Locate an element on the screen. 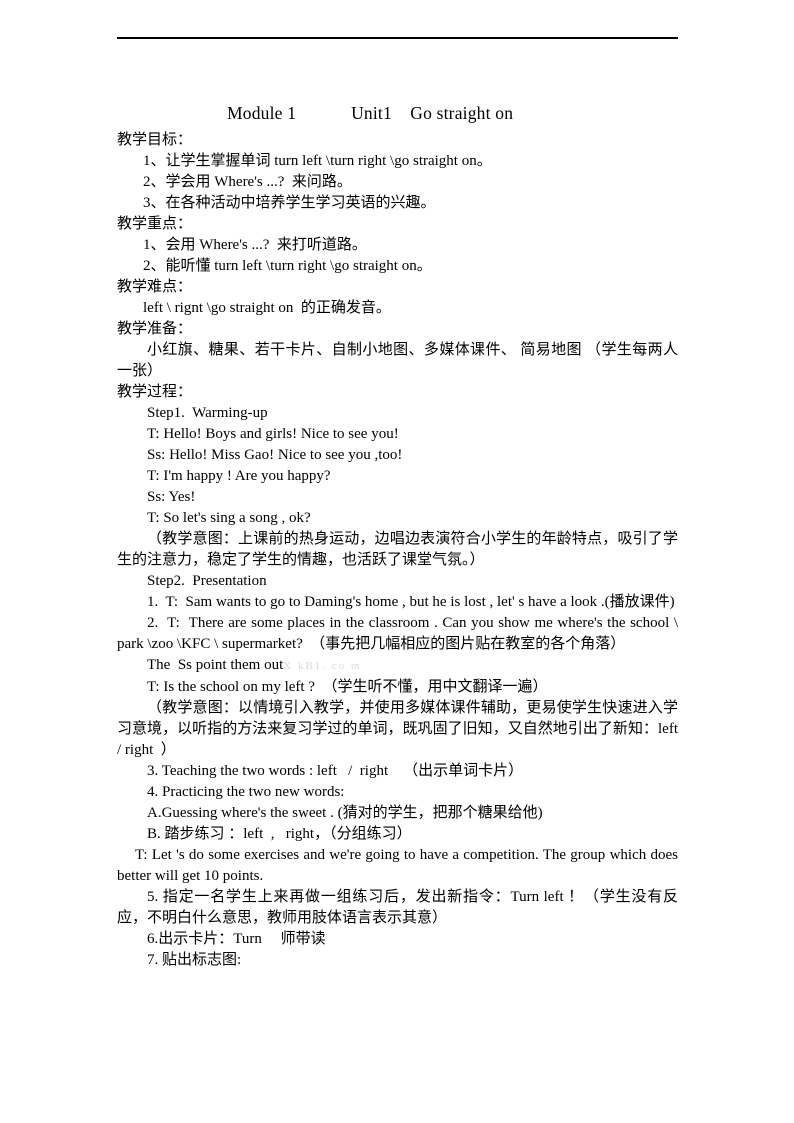 This screenshot has width=794, height=1123. step1-line-4: Ss: Yes! is located at coordinates (171, 497).